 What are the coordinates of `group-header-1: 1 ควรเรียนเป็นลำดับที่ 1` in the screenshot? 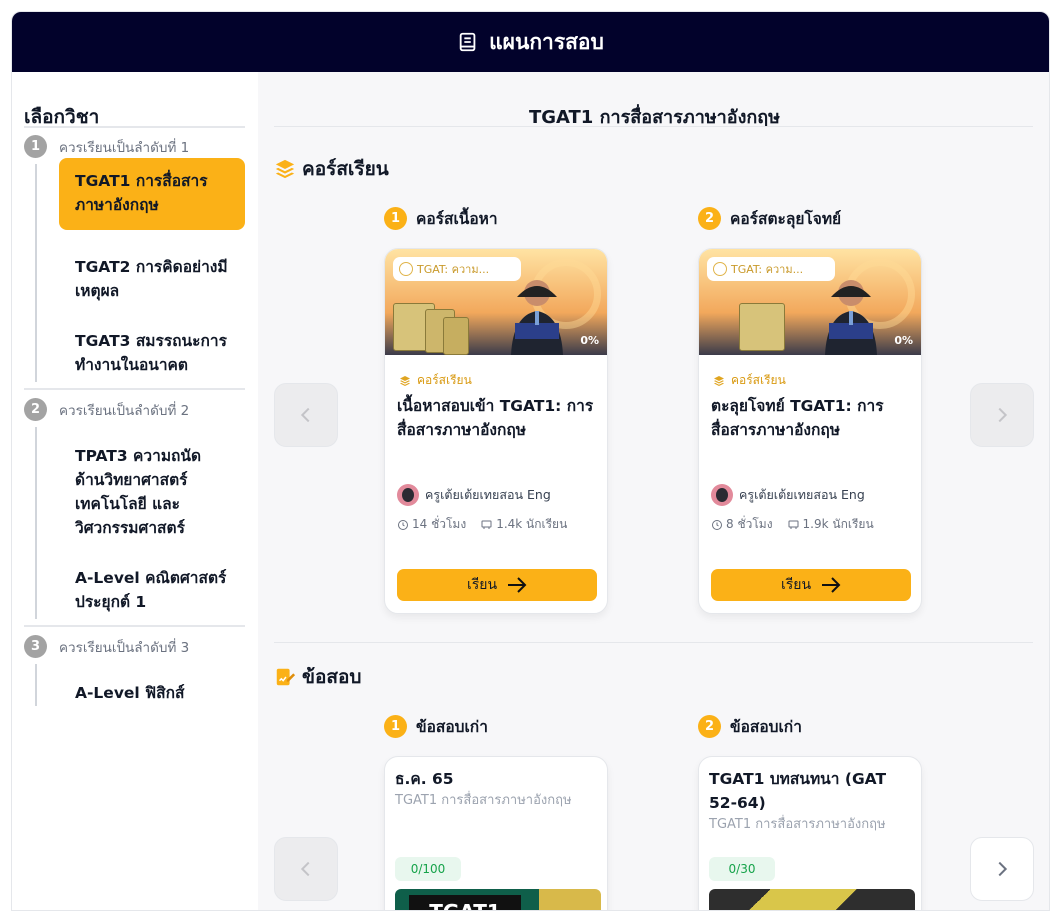 It's located at (106, 146).